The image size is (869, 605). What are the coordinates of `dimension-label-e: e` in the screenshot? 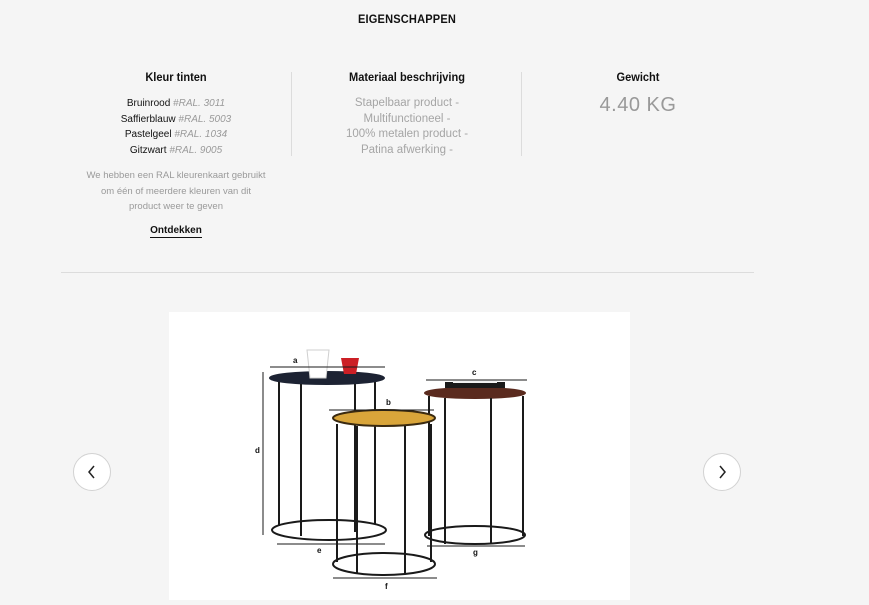 It's located at (319, 550).